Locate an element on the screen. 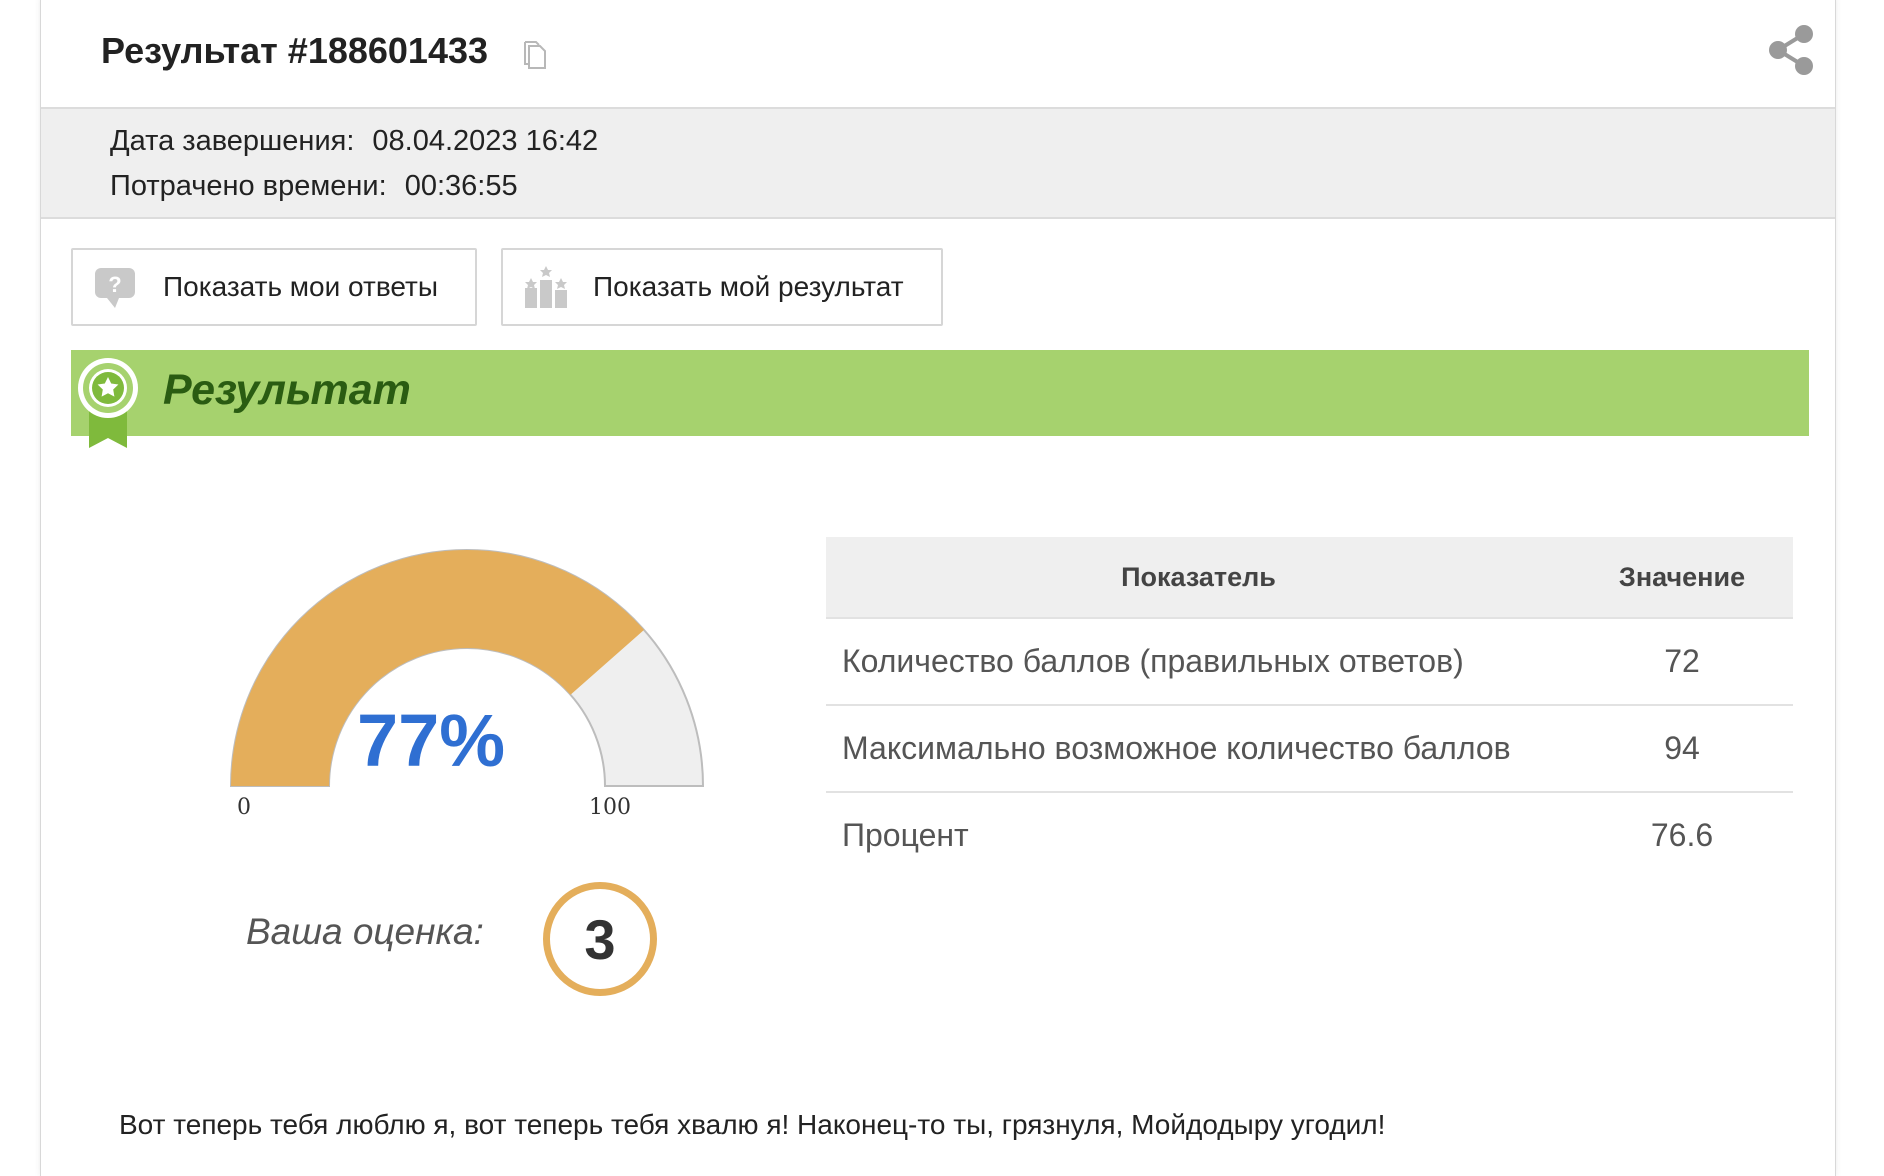 This screenshot has width=1884, height=1176. show-answers-button: ? Показать мои ответы is located at coordinates (274, 287).